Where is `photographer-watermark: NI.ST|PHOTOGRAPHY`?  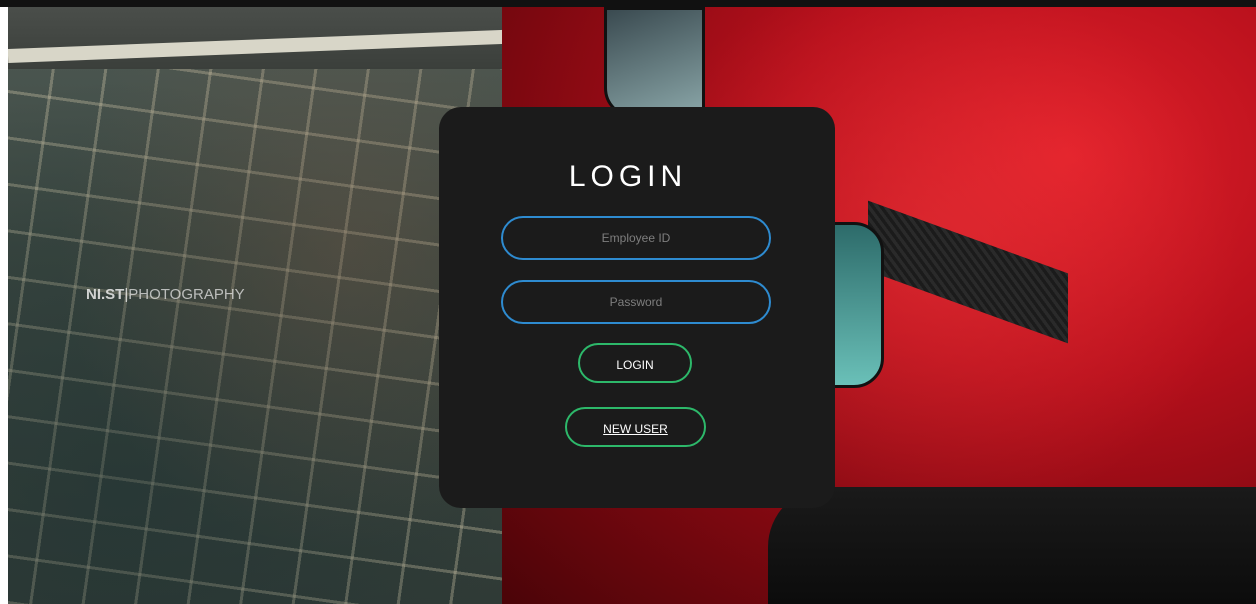 photographer-watermark: NI.ST|PHOTOGRAPHY is located at coordinates (165, 294).